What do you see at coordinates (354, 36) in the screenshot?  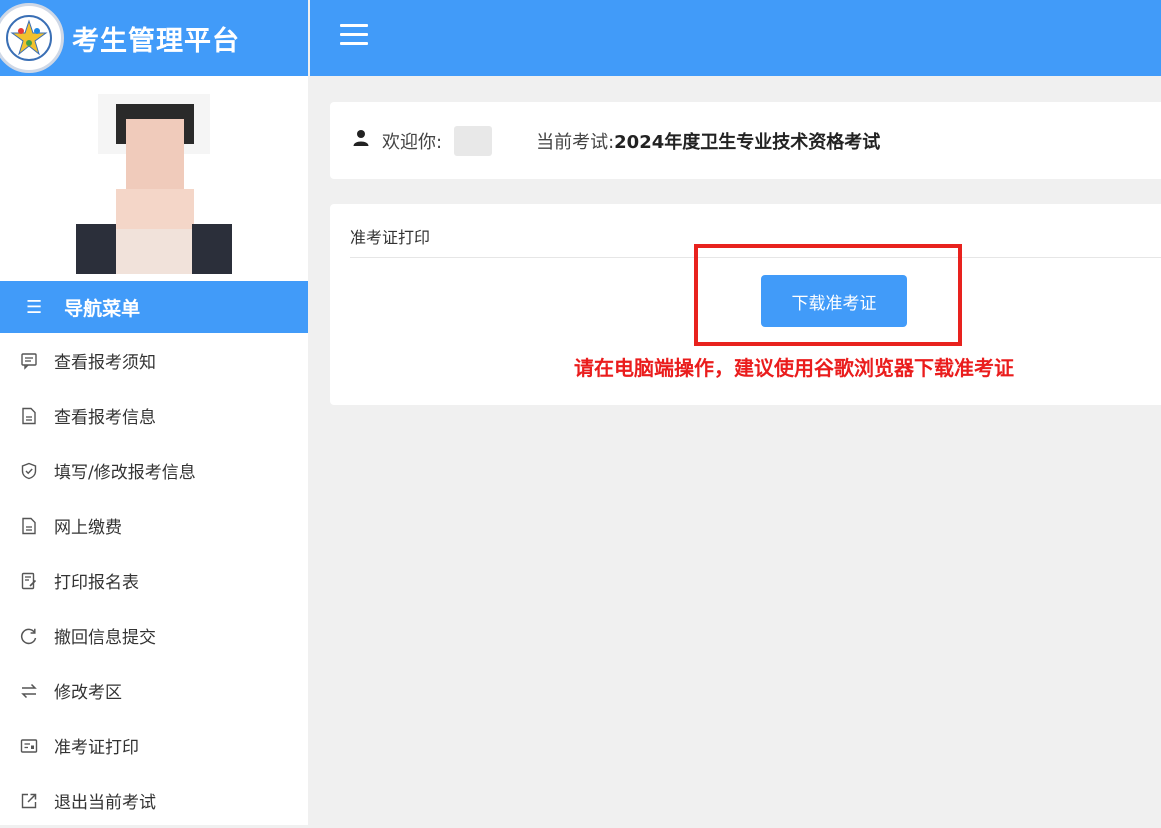 I see `menu-toggle-icon` at bounding box center [354, 36].